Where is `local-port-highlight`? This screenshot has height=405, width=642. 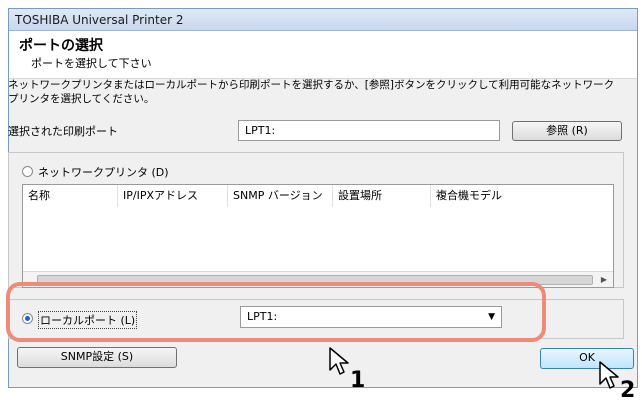
local-port-highlight is located at coordinates (276, 312).